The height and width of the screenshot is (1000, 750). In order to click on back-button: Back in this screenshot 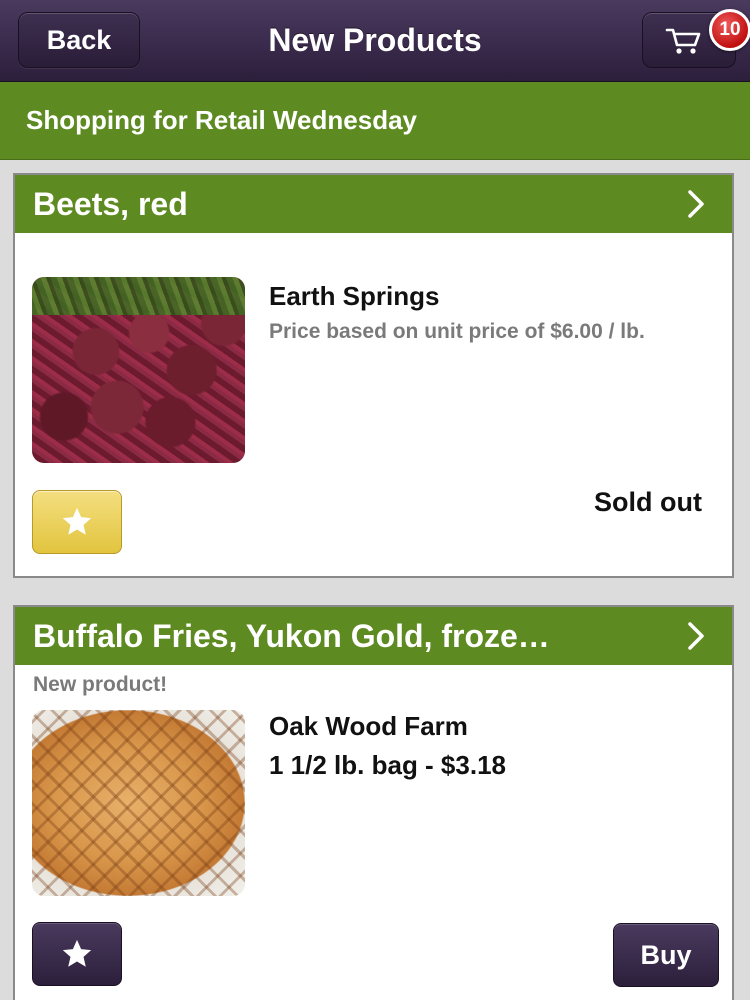, I will do `click(79, 40)`.